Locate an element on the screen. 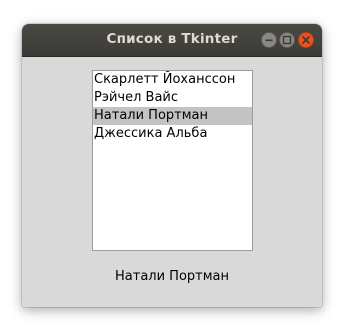 This screenshot has height=328, width=349. close-icon is located at coordinates (306, 40).